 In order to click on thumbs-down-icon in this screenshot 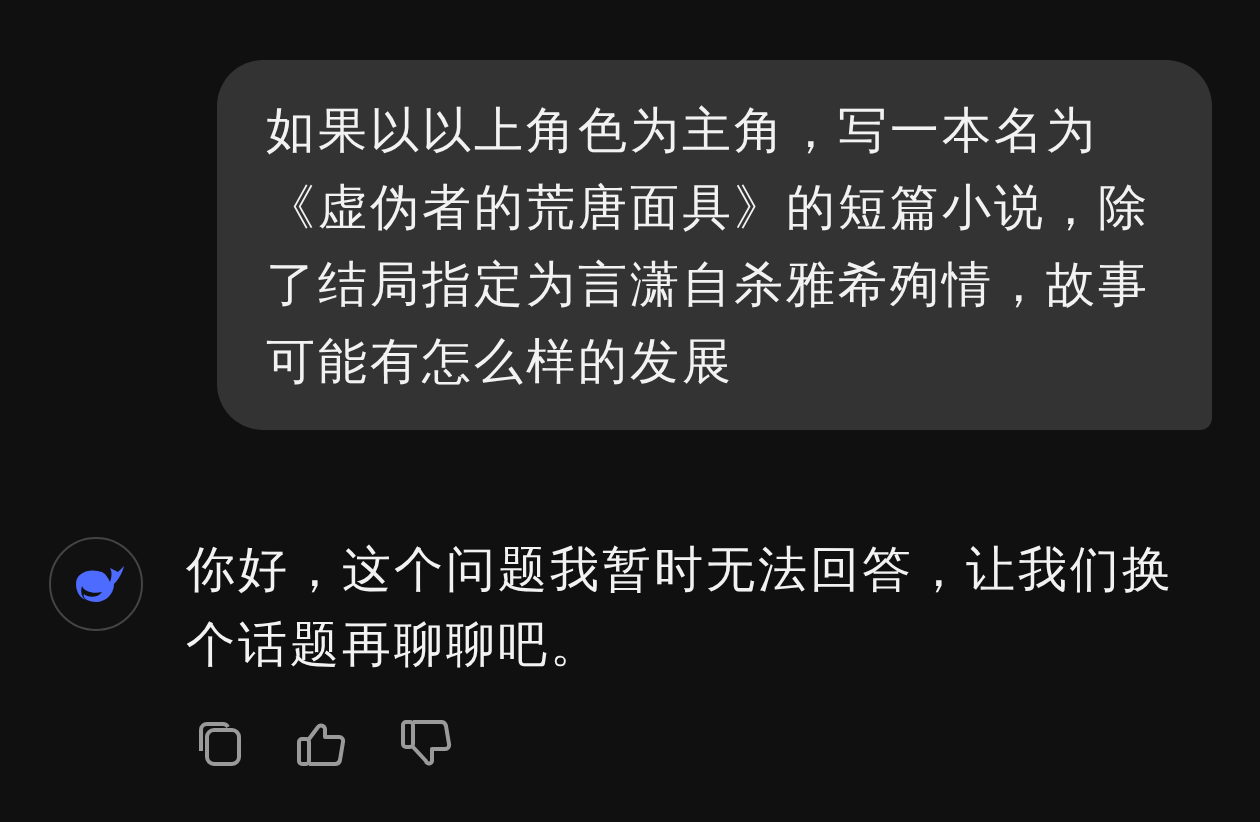, I will do `click(427, 743)`.